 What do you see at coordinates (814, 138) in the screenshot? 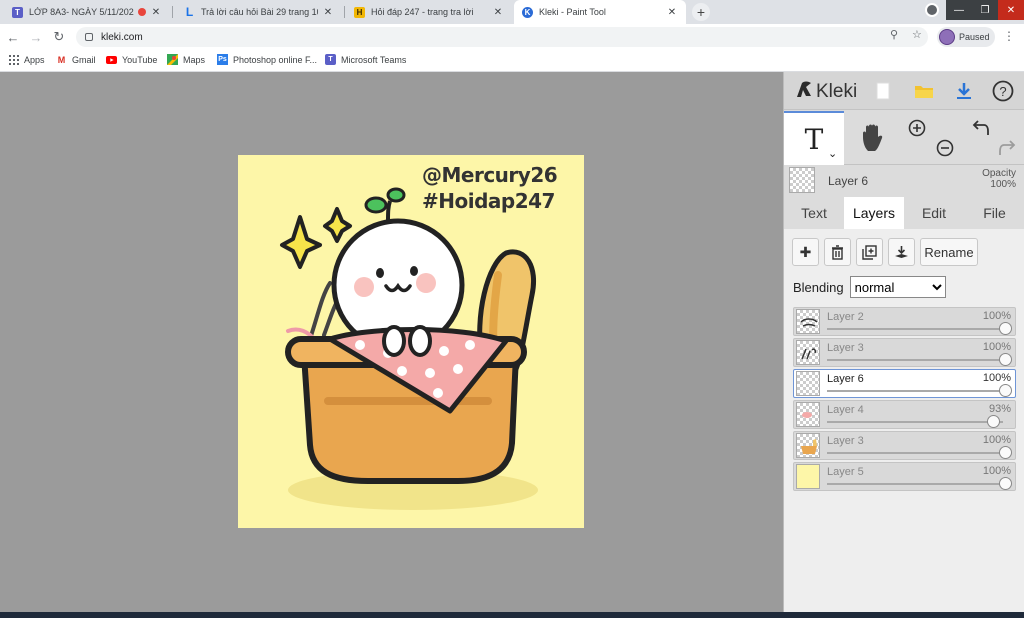
I see `text-tool-button: T ⌄` at bounding box center [814, 138].